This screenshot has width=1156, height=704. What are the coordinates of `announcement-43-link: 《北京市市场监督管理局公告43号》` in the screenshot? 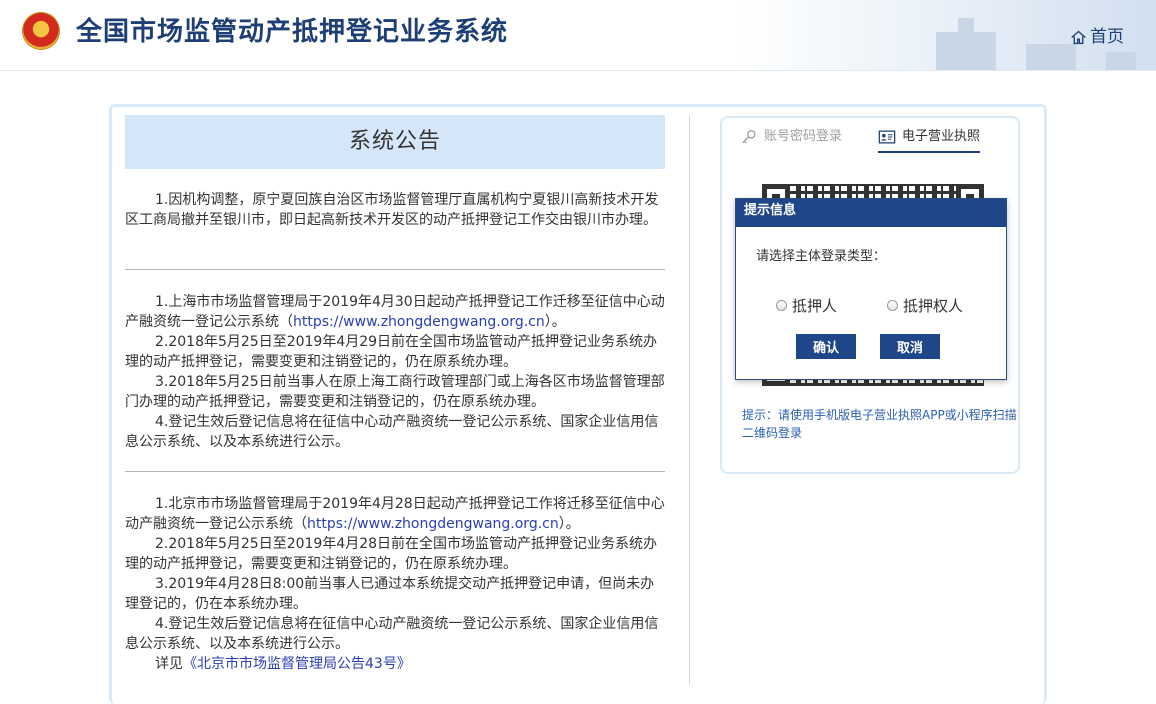 It's located at (297, 664).